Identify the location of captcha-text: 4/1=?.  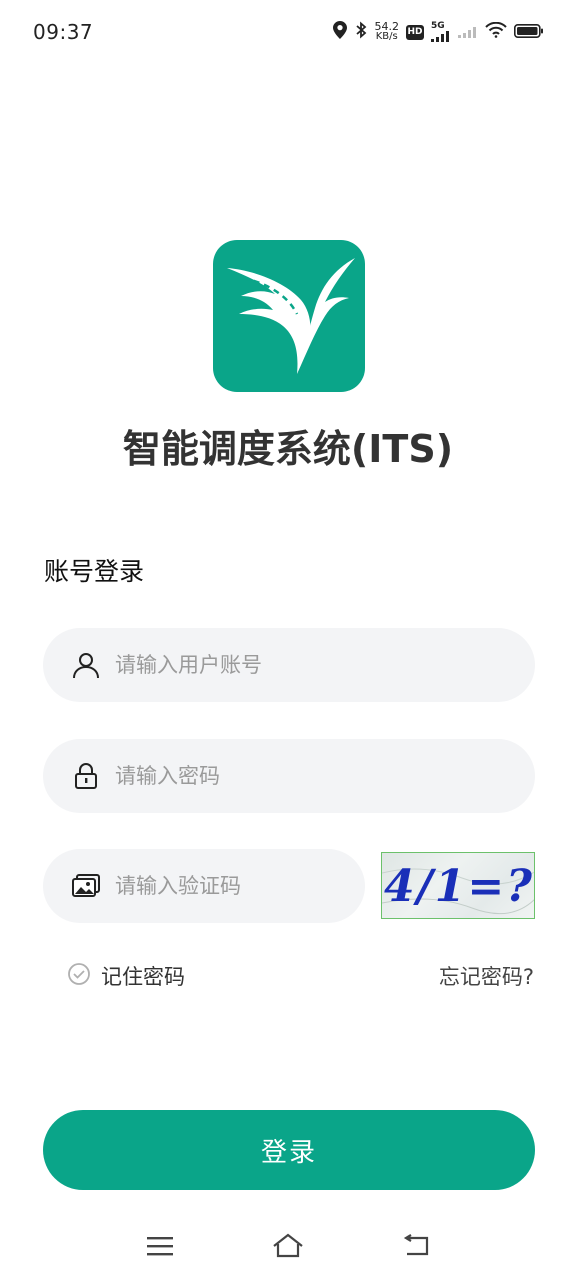
(459, 886).